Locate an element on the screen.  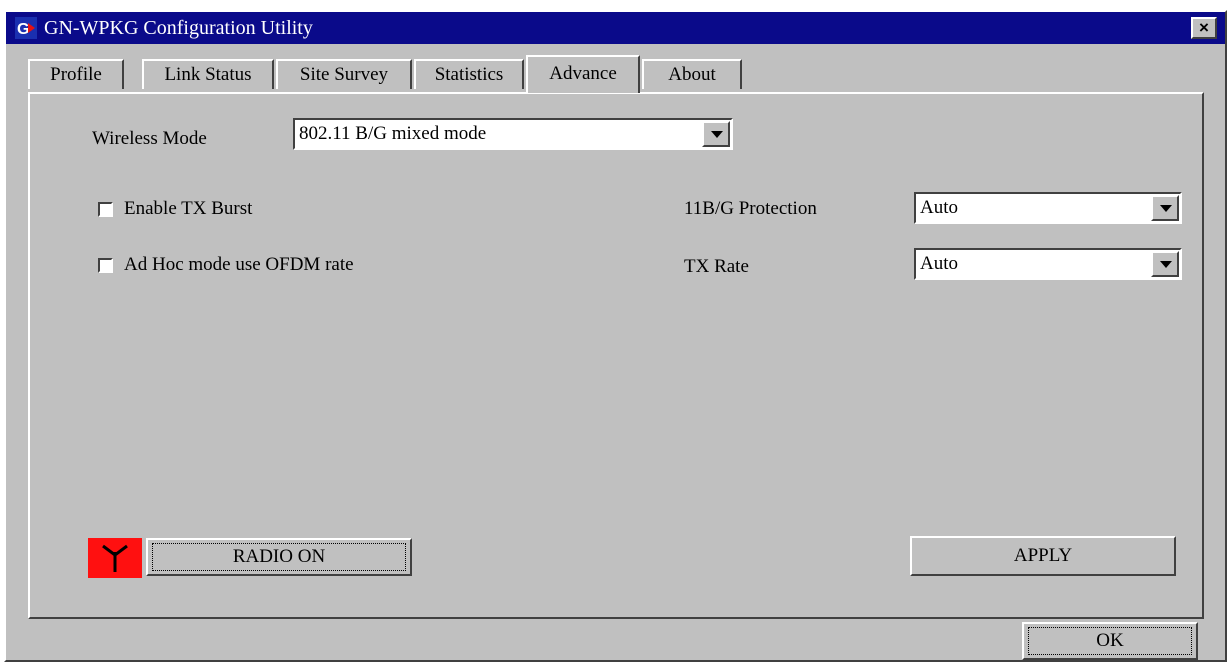
radio-on-label: RADIO ON is located at coordinates (279, 556).